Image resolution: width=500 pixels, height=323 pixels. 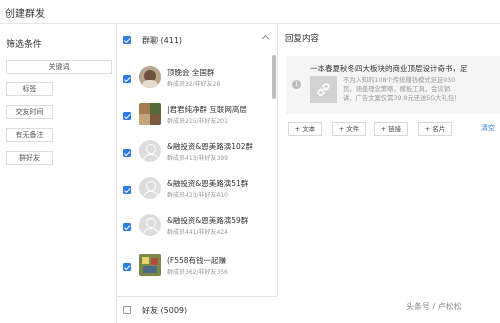 What do you see at coordinates (192, 189) in the screenshot?
I see `group-row: &融投资&恩美路演51群 群成员423/非好友410` at bounding box center [192, 189].